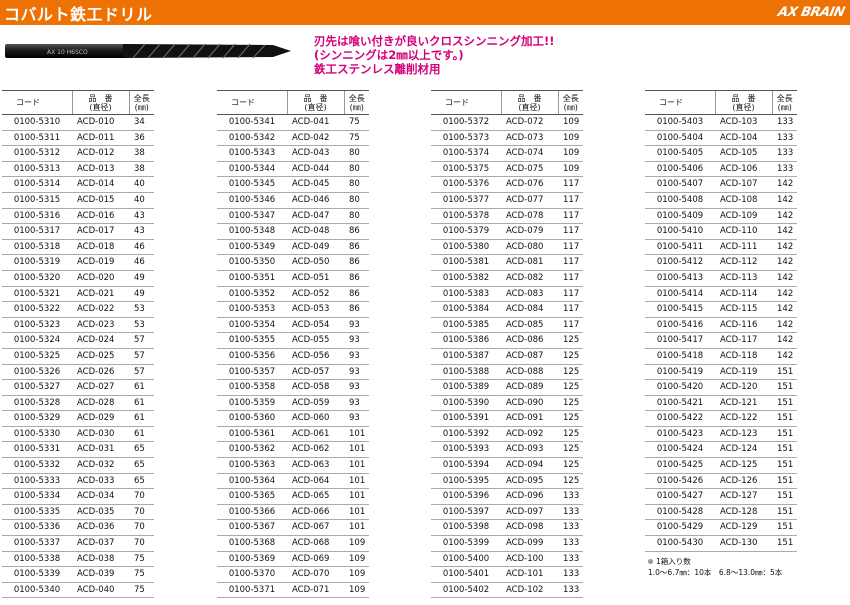 This screenshot has height=605, width=850. What do you see at coordinates (721, 200) in the screenshot?
I see `table-row: 0100-5408 ACD-108 142` at bounding box center [721, 200].